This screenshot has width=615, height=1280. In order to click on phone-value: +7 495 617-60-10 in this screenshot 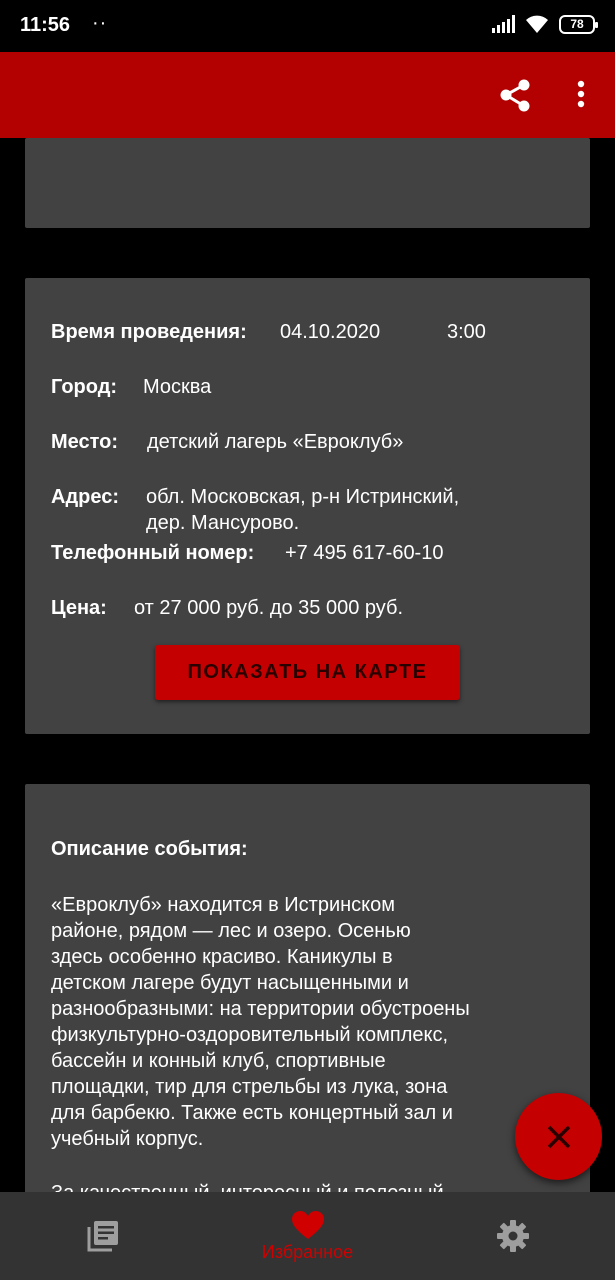, I will do `click(364, 553)`.